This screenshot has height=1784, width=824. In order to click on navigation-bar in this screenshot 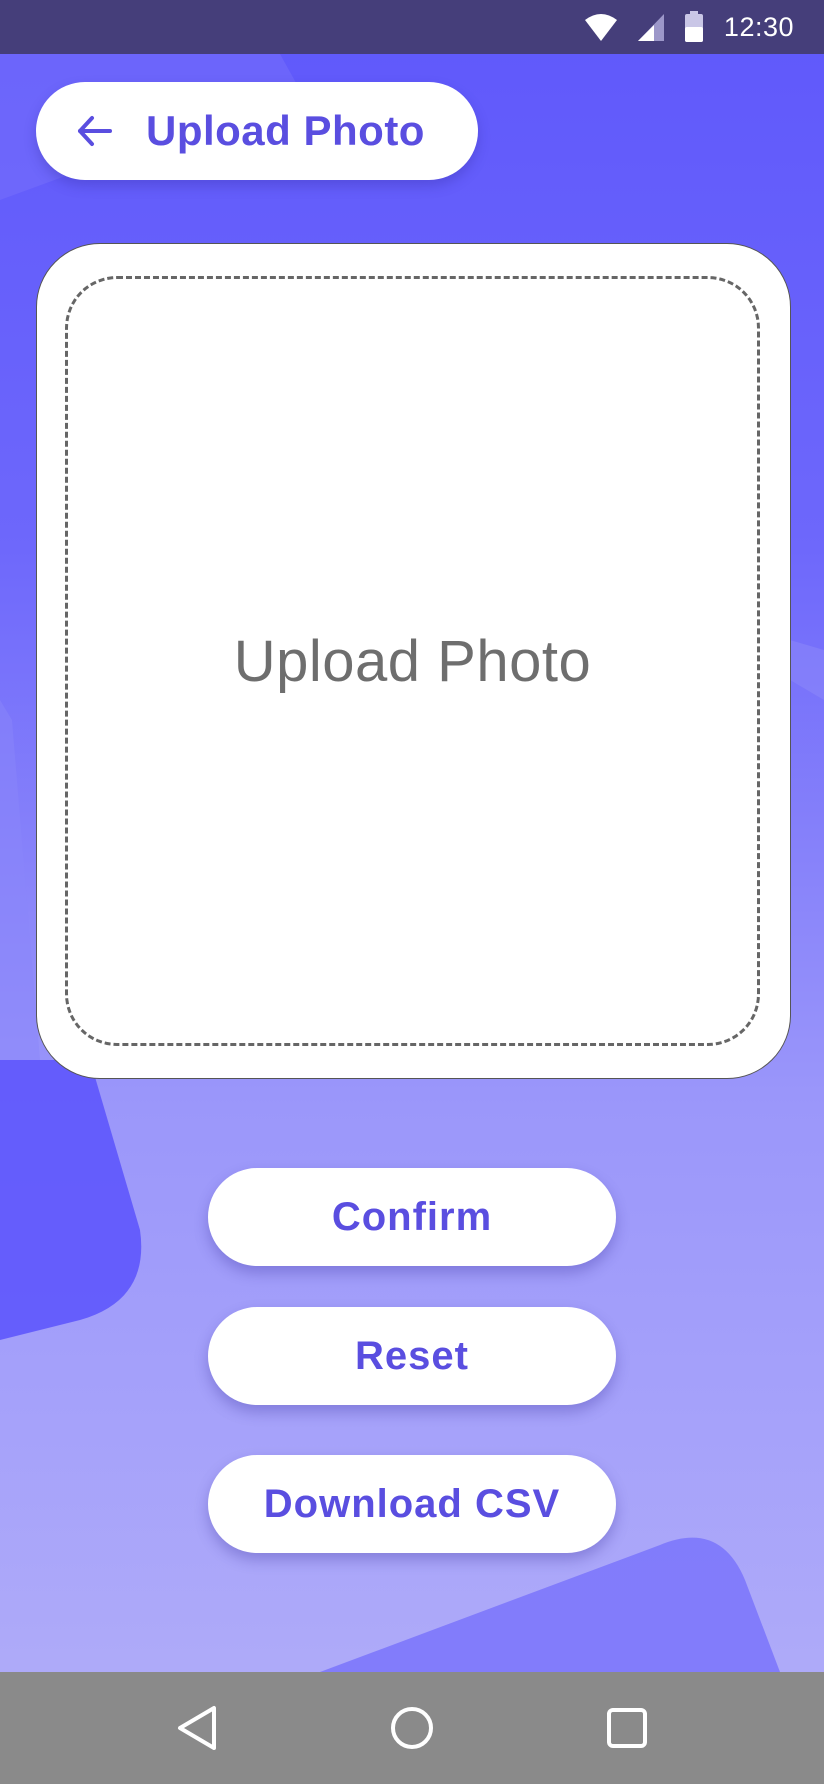, I will do `click(412, 1728)`.